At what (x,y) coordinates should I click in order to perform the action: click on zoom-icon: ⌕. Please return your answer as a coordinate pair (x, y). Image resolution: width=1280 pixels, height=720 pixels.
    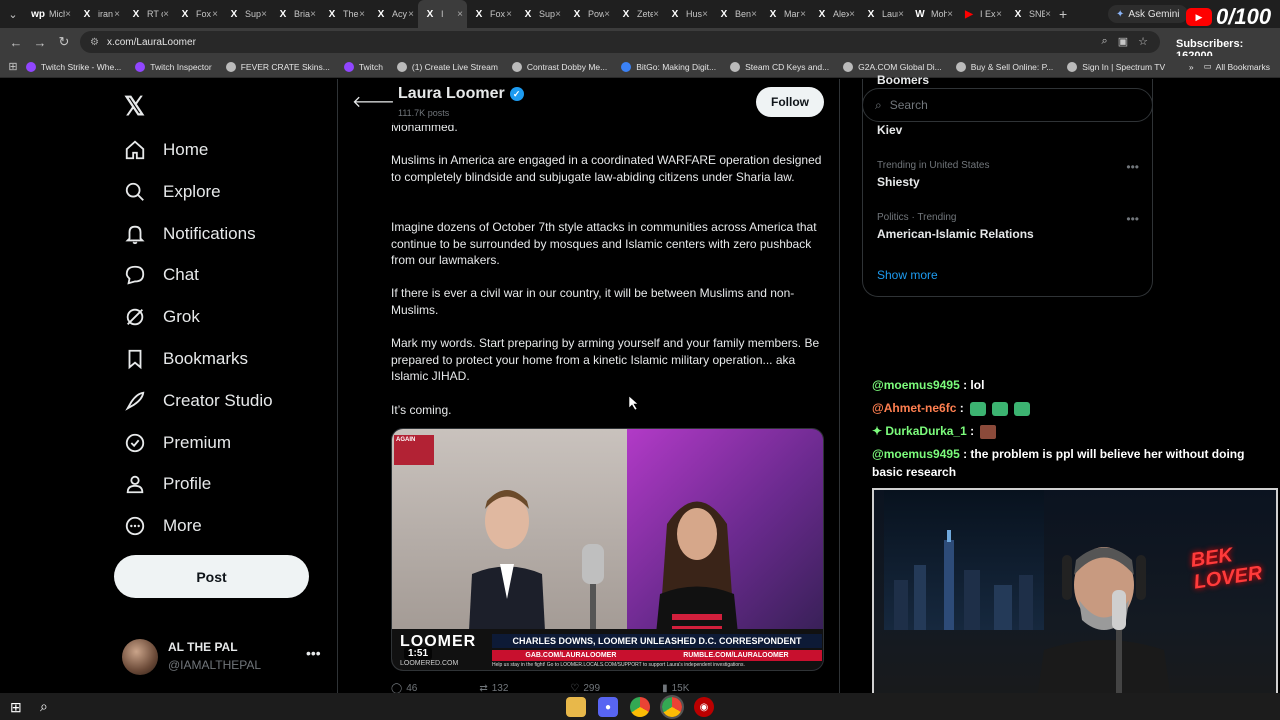
    Looking at the image, I should click on (1105, 41).